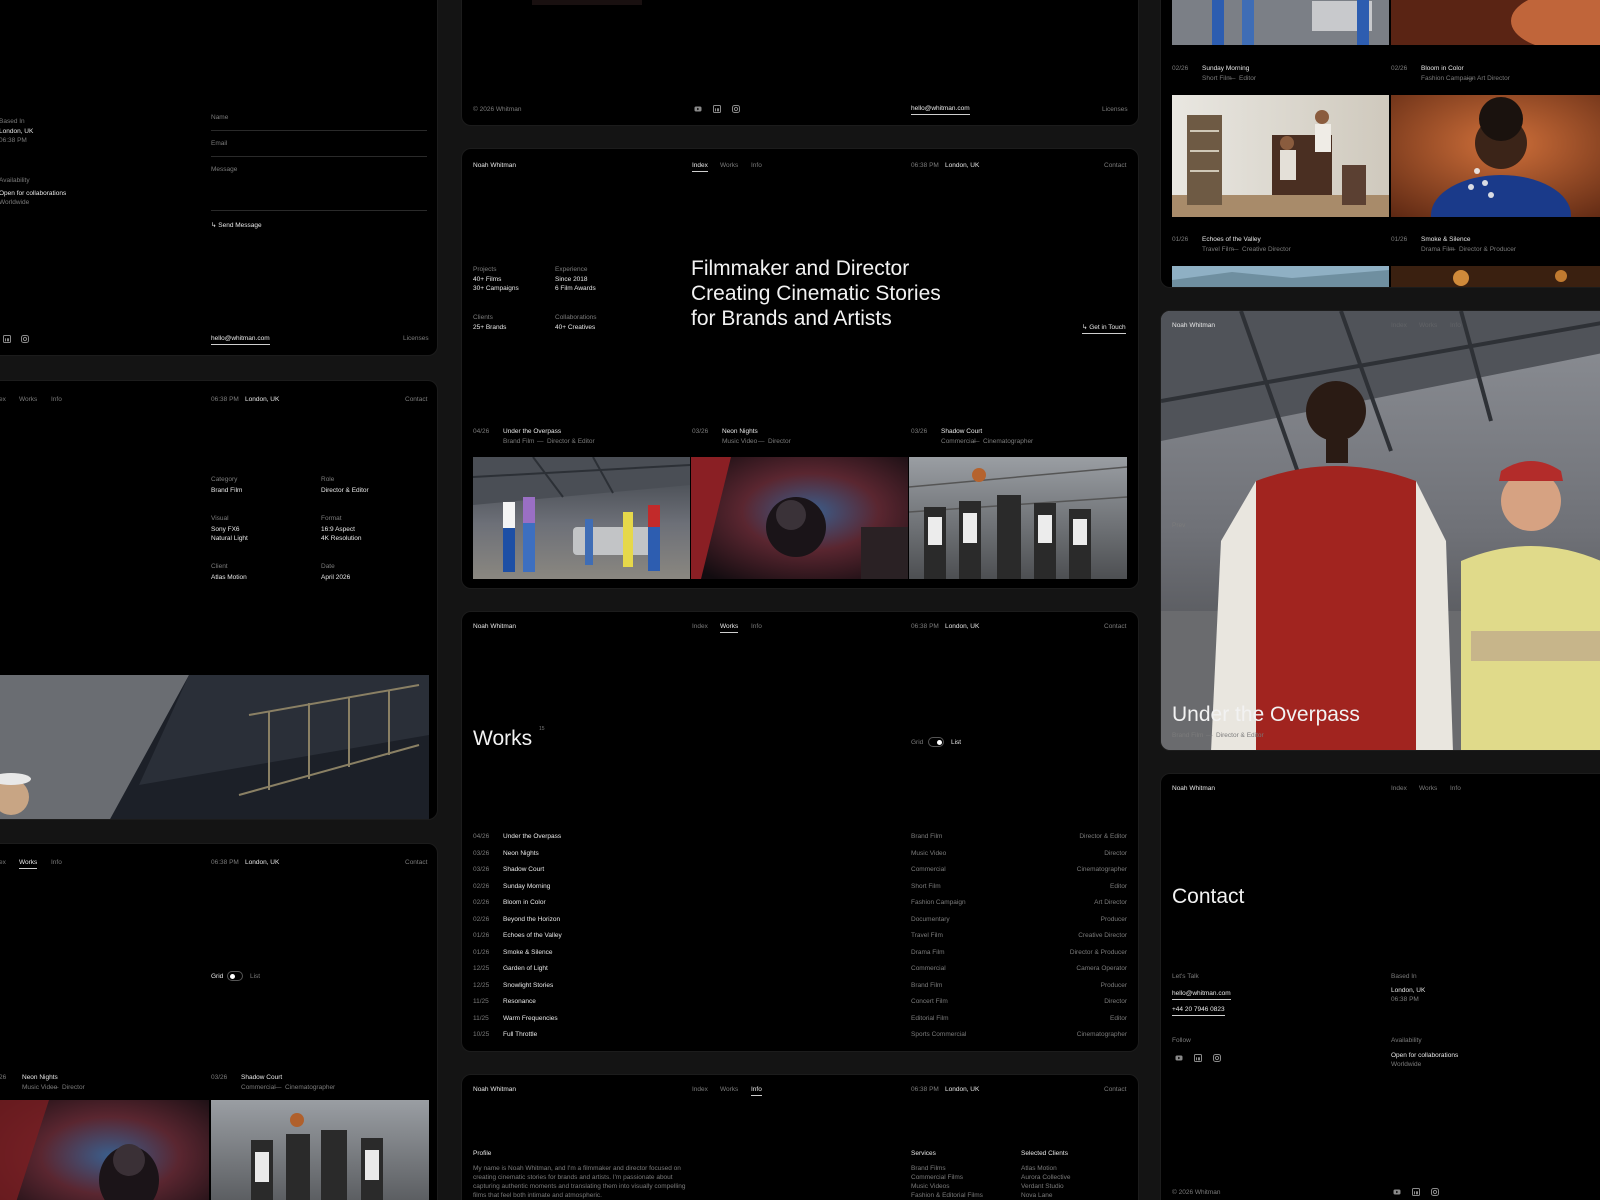 Image resolution: width=1600 pixels, height=1200 pixels. Describe the element at coordinates (481, 886) in the screenshot. I see `row-date: 02/26` at that location.